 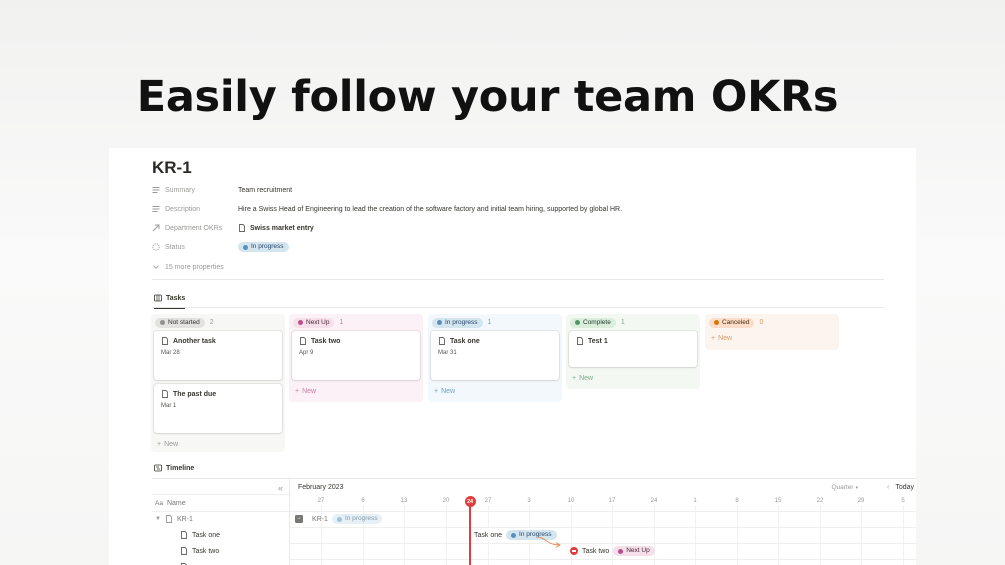 What do you see at coordinates (732, 322) in the screenshot?
I see `column-status-badge: Canceled` at bounding box center [732, 322].